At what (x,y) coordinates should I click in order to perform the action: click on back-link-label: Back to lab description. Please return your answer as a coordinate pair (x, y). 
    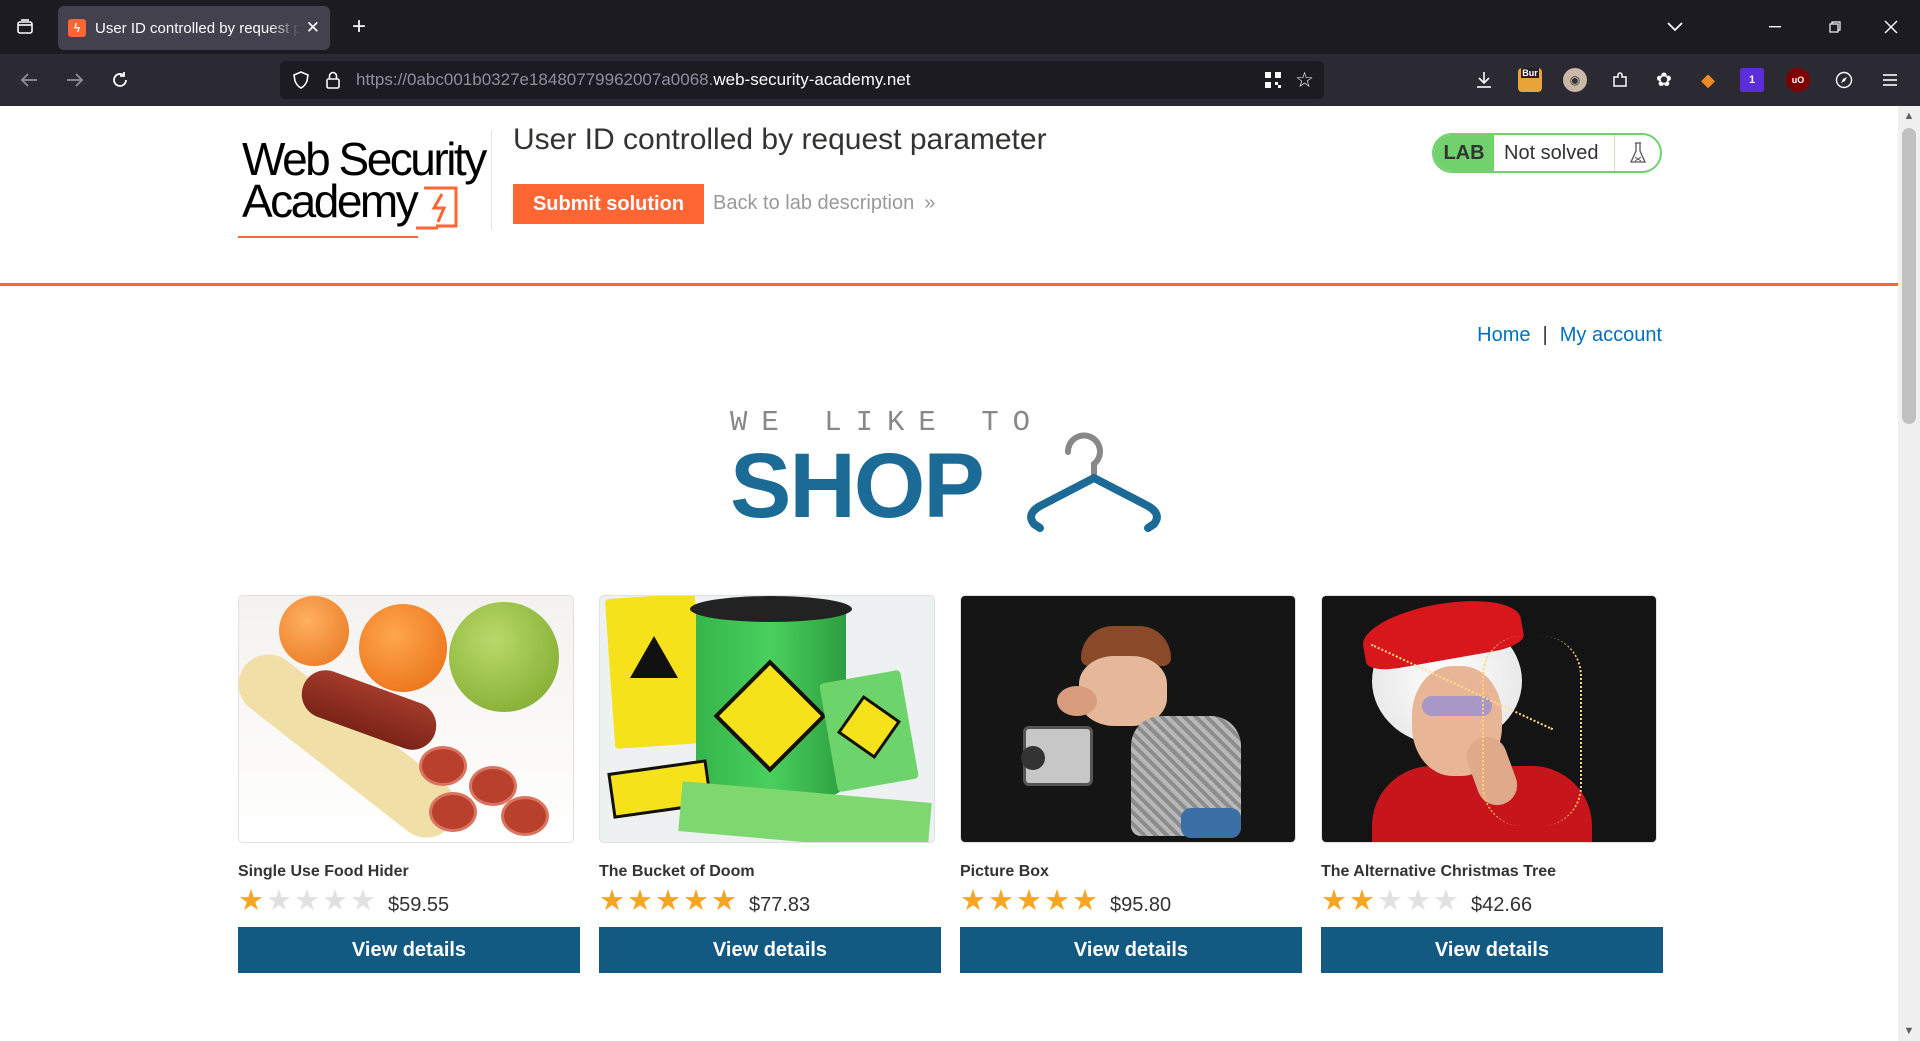
    Looking at the image, I should click on (814, 203).